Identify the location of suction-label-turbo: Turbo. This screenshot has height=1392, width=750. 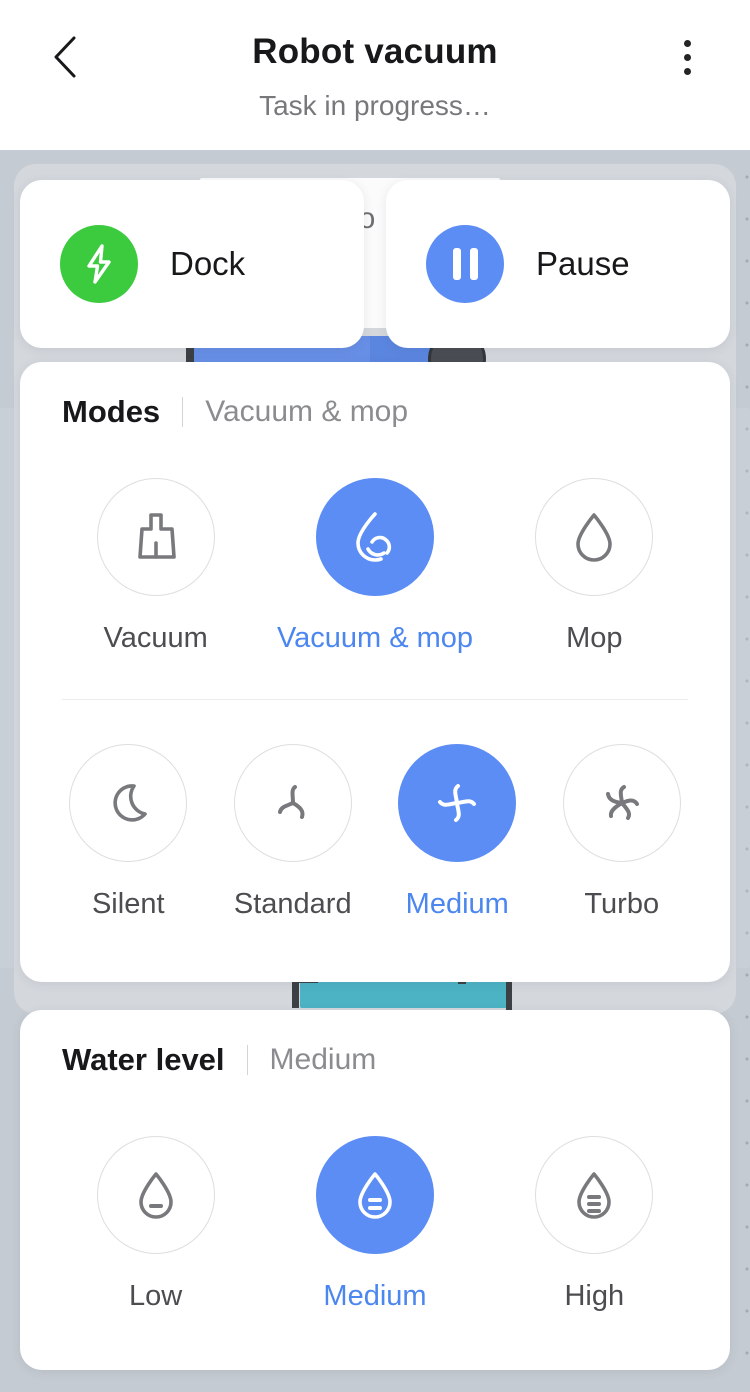
(622, 904).